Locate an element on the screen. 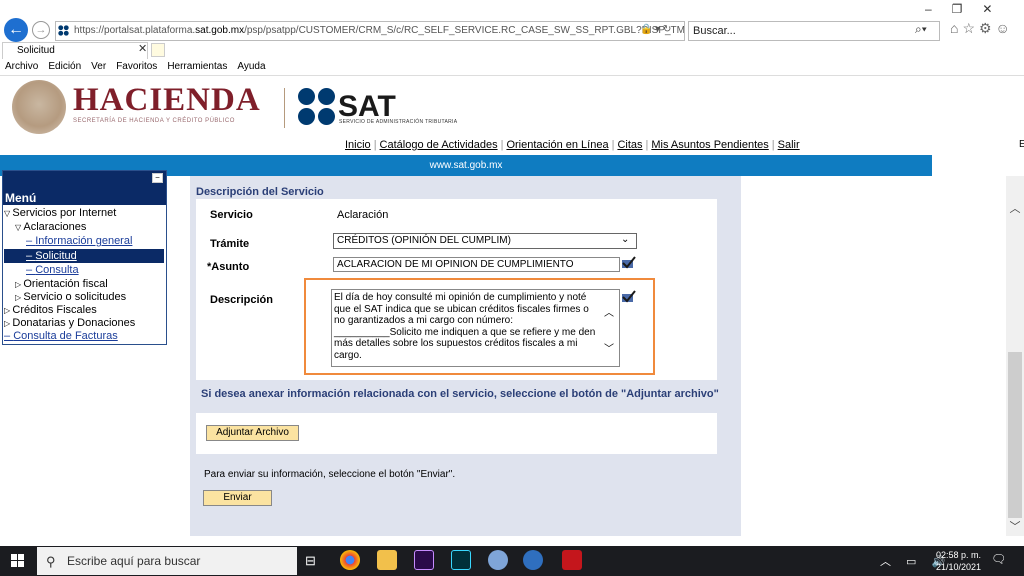  sidebar-item-aclaraciones: ▽ Aclaraciones is located at coordinates (50, 227).